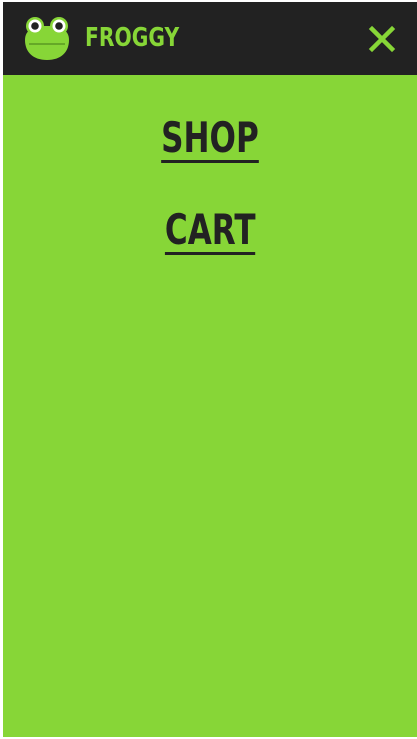 The image size is (417, 739). I want to click on menu-link-shop-label: SHOP, so click(210, 138).